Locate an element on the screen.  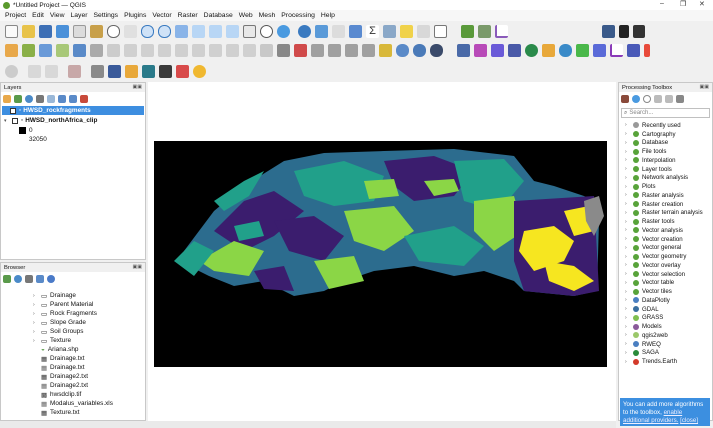
label-show-icon is located at coordinates (317, 50).